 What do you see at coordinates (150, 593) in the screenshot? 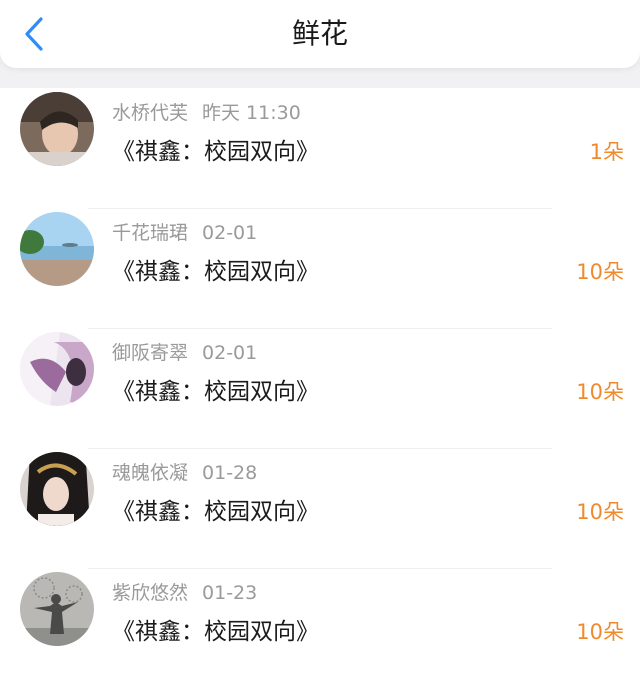
I see `sender-name: 紫欣悠然` at bounding box center [150, 593].